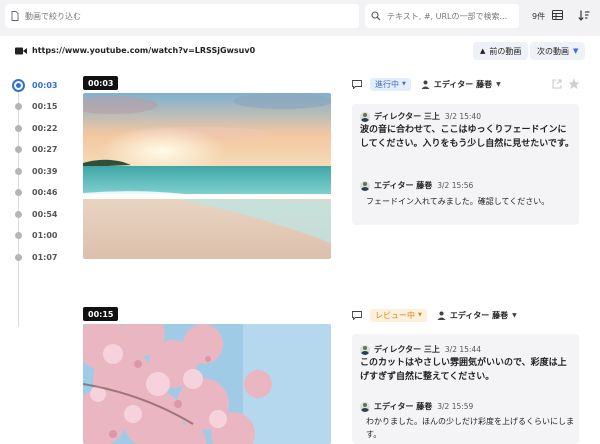 This screenshot has width=600, height=444. Describe the element at coordinates (557, 84) in the screenshot. I see `external-link-icon` at that location.